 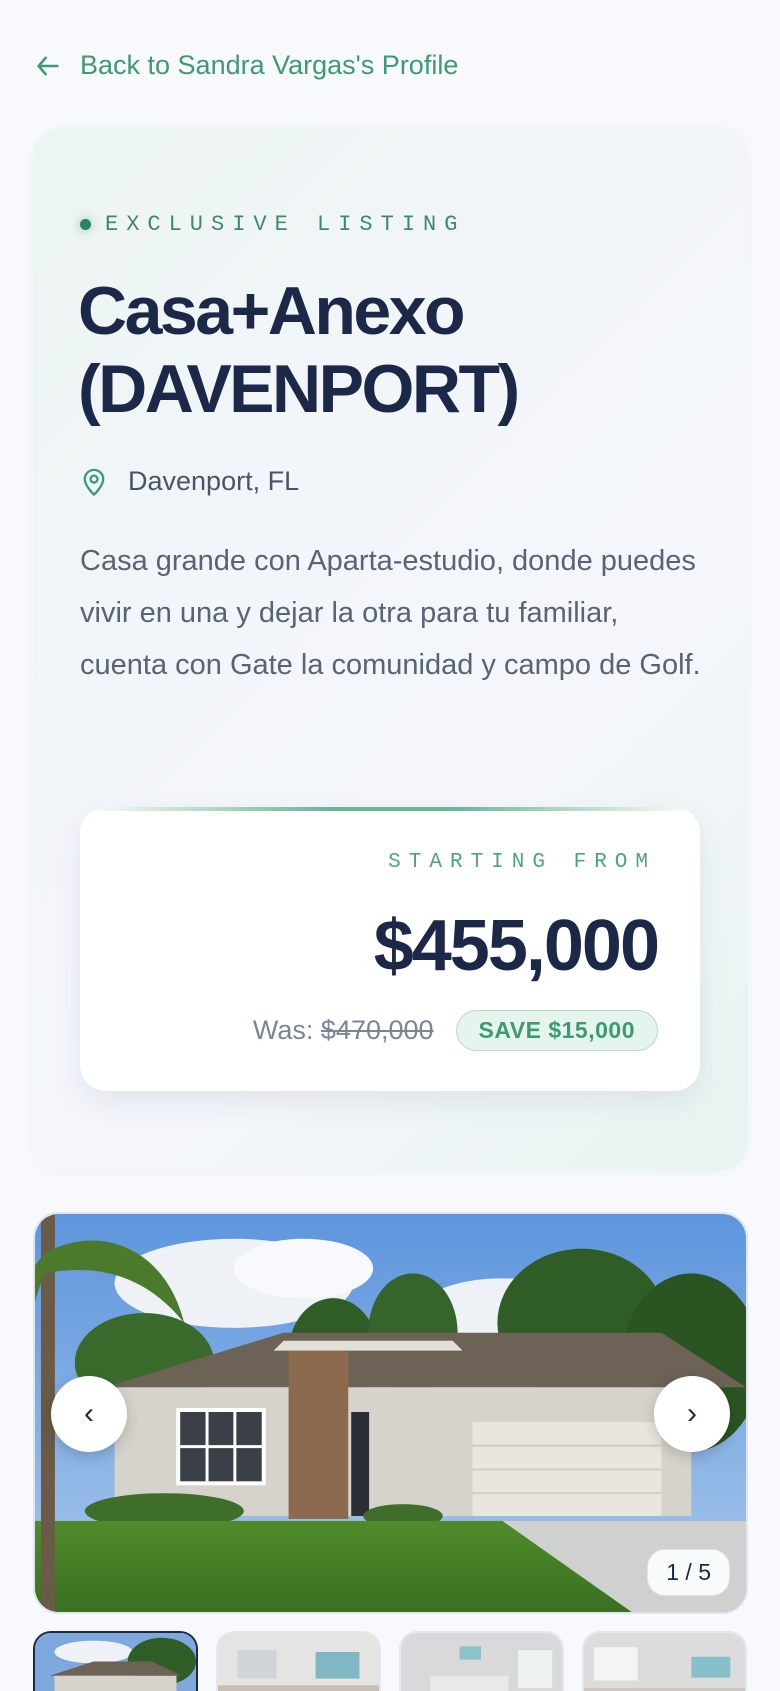 I want to click on gallery-prev-button: ‹, so click(x=89, y=1414).